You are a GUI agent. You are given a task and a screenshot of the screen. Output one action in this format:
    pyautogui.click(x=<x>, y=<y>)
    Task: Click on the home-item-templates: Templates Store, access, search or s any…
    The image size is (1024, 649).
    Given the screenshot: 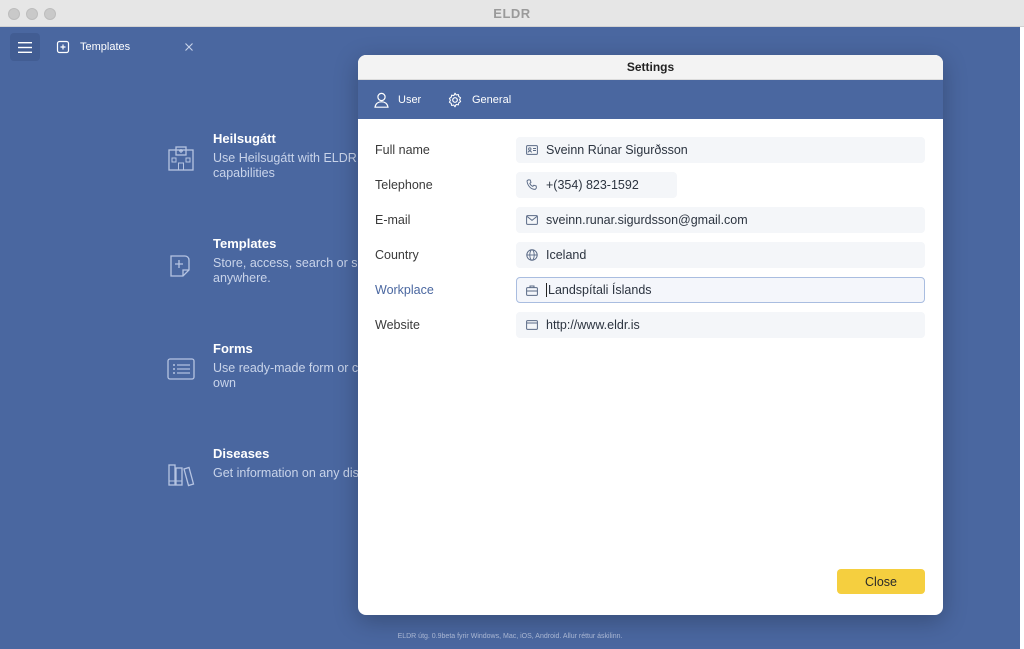 What is the action you would take?
    pyautogui.click(x=266, y=266)
    